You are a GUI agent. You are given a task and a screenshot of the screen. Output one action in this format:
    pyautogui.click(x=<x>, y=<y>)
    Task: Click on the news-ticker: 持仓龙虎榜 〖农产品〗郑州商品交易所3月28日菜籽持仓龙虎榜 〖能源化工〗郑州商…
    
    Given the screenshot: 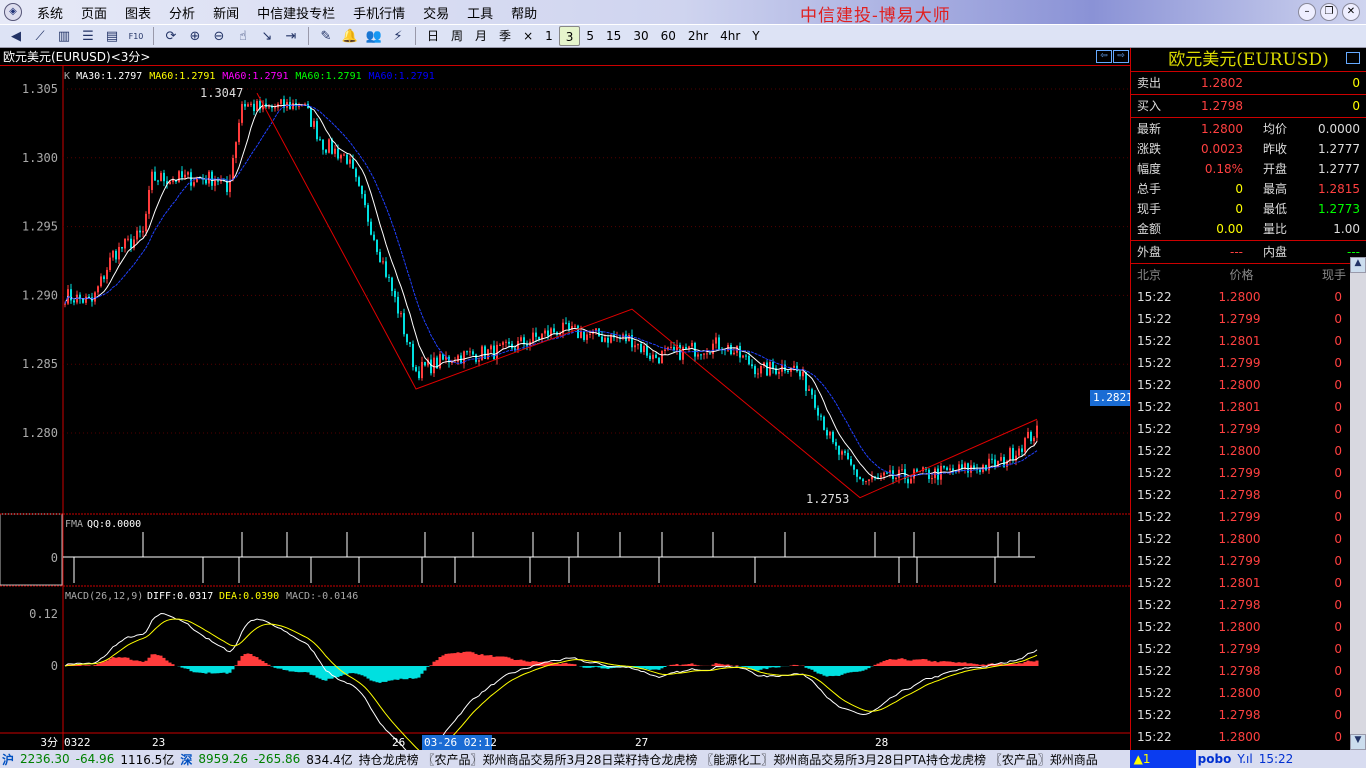 What is the action you would take?
    pyautogui.click(x=741, y=759)
    